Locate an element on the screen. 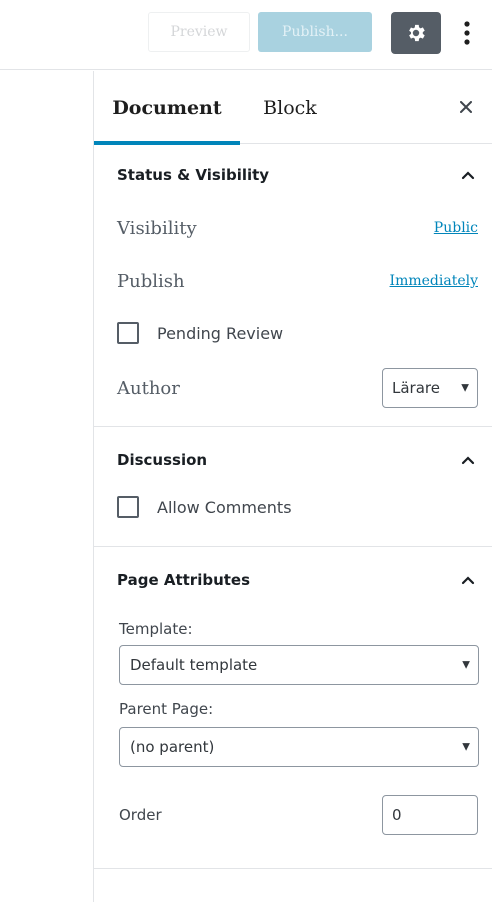  publish-date-link: Immediately is located at coordinates (434, 281).